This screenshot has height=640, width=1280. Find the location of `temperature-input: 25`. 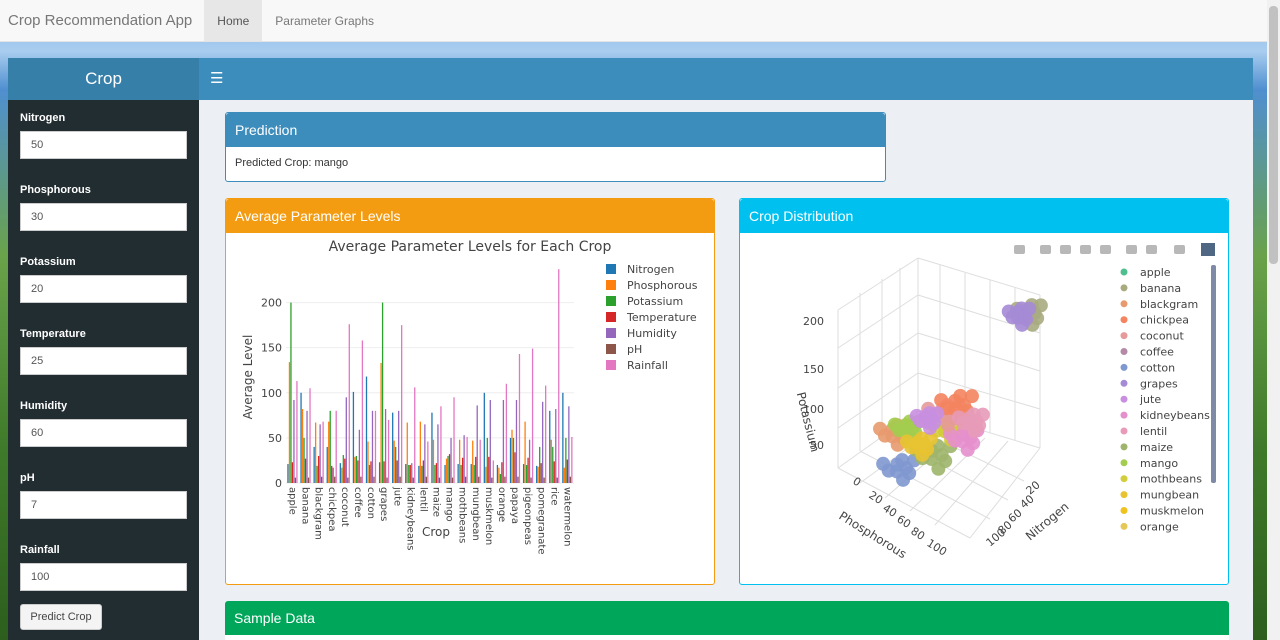

temperature-input: 25 is located at coordinates (103, 361).